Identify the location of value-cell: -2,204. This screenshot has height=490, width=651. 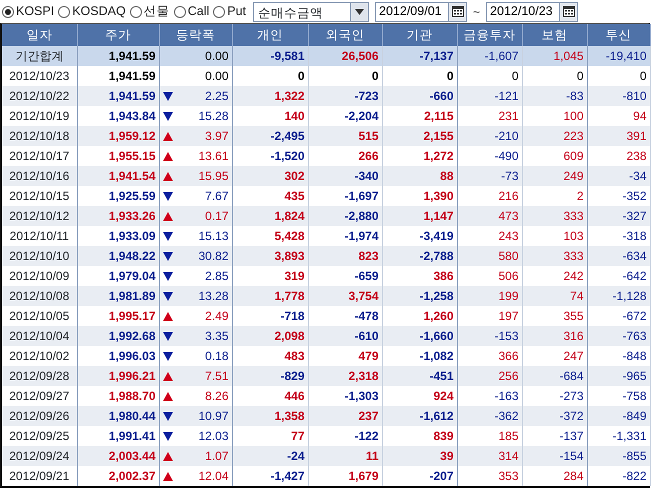
(345, 116).